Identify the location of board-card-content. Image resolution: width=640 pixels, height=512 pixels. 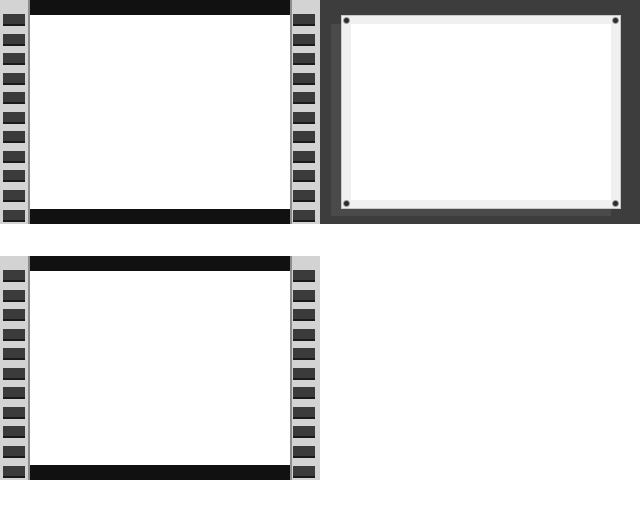
(481, 112).